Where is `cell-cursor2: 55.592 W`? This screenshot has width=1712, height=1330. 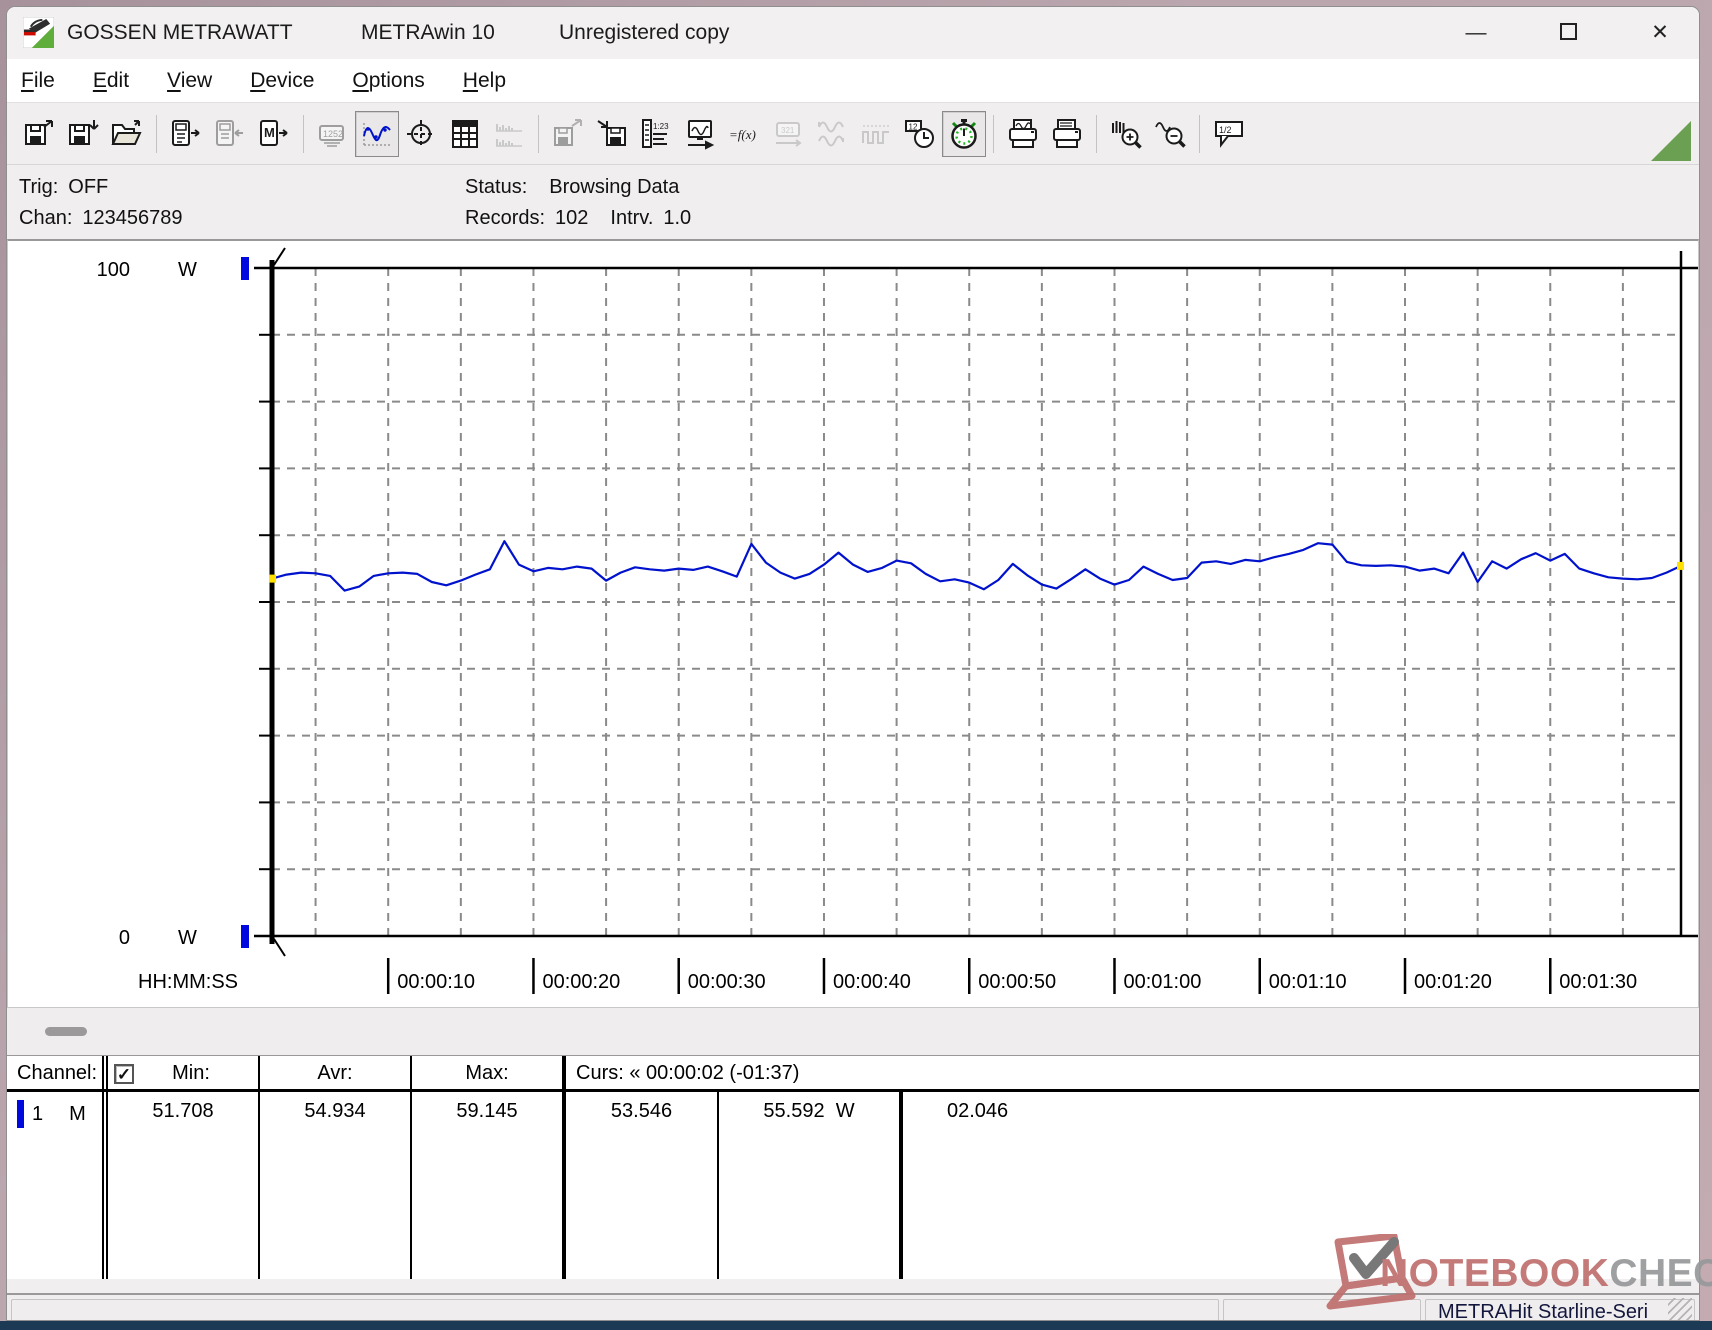 cell-cursor2: 55.592 W is located at coordinates (811, 1185).